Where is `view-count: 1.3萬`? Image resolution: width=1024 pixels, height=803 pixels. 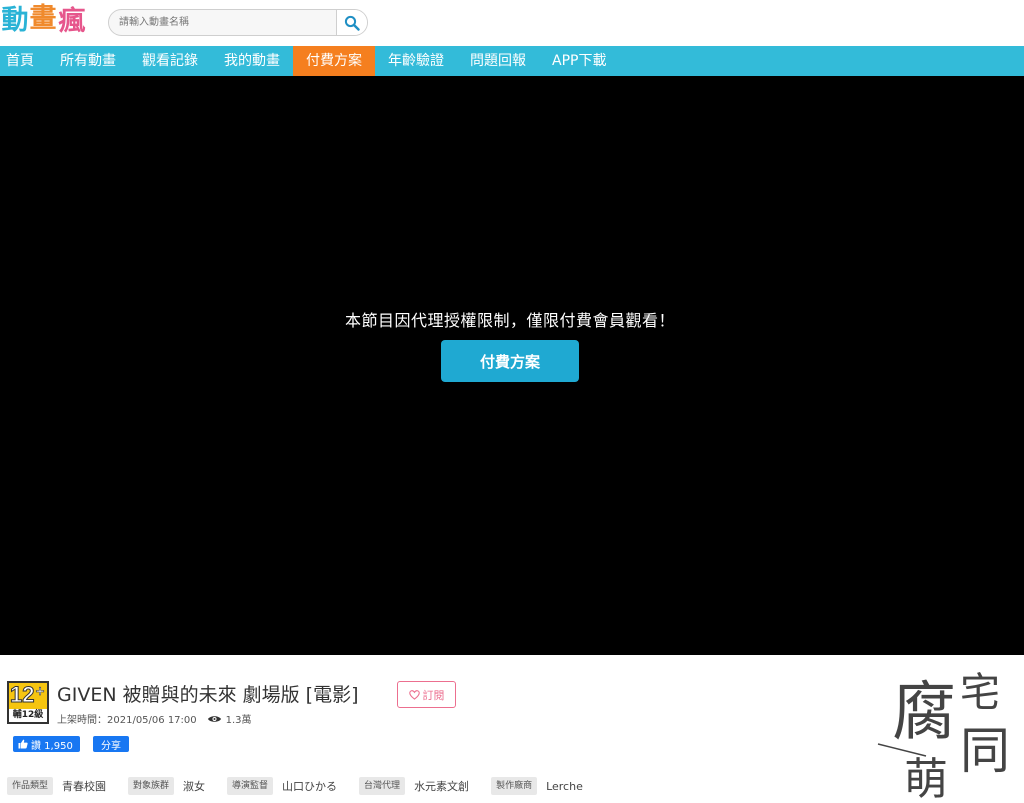 view-count: 1.3萬 is located at coordinates (238, 720).